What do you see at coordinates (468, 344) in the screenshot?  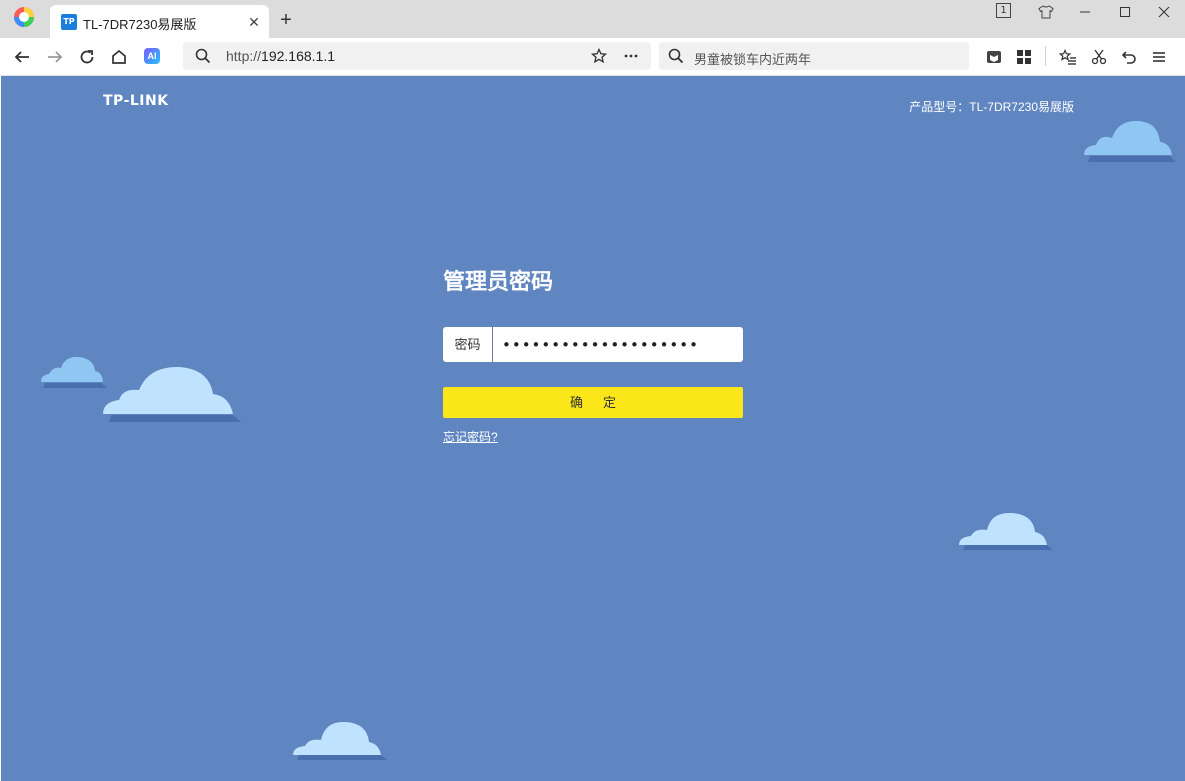 I see `password-label: 密码` at bounding box center [468, 344].